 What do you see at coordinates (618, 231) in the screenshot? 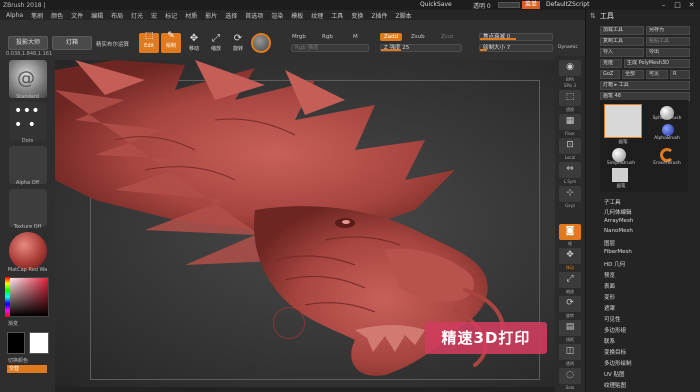
I see `nanomesh-subpanel: NanoMesh` at bounding box center [618, 231].